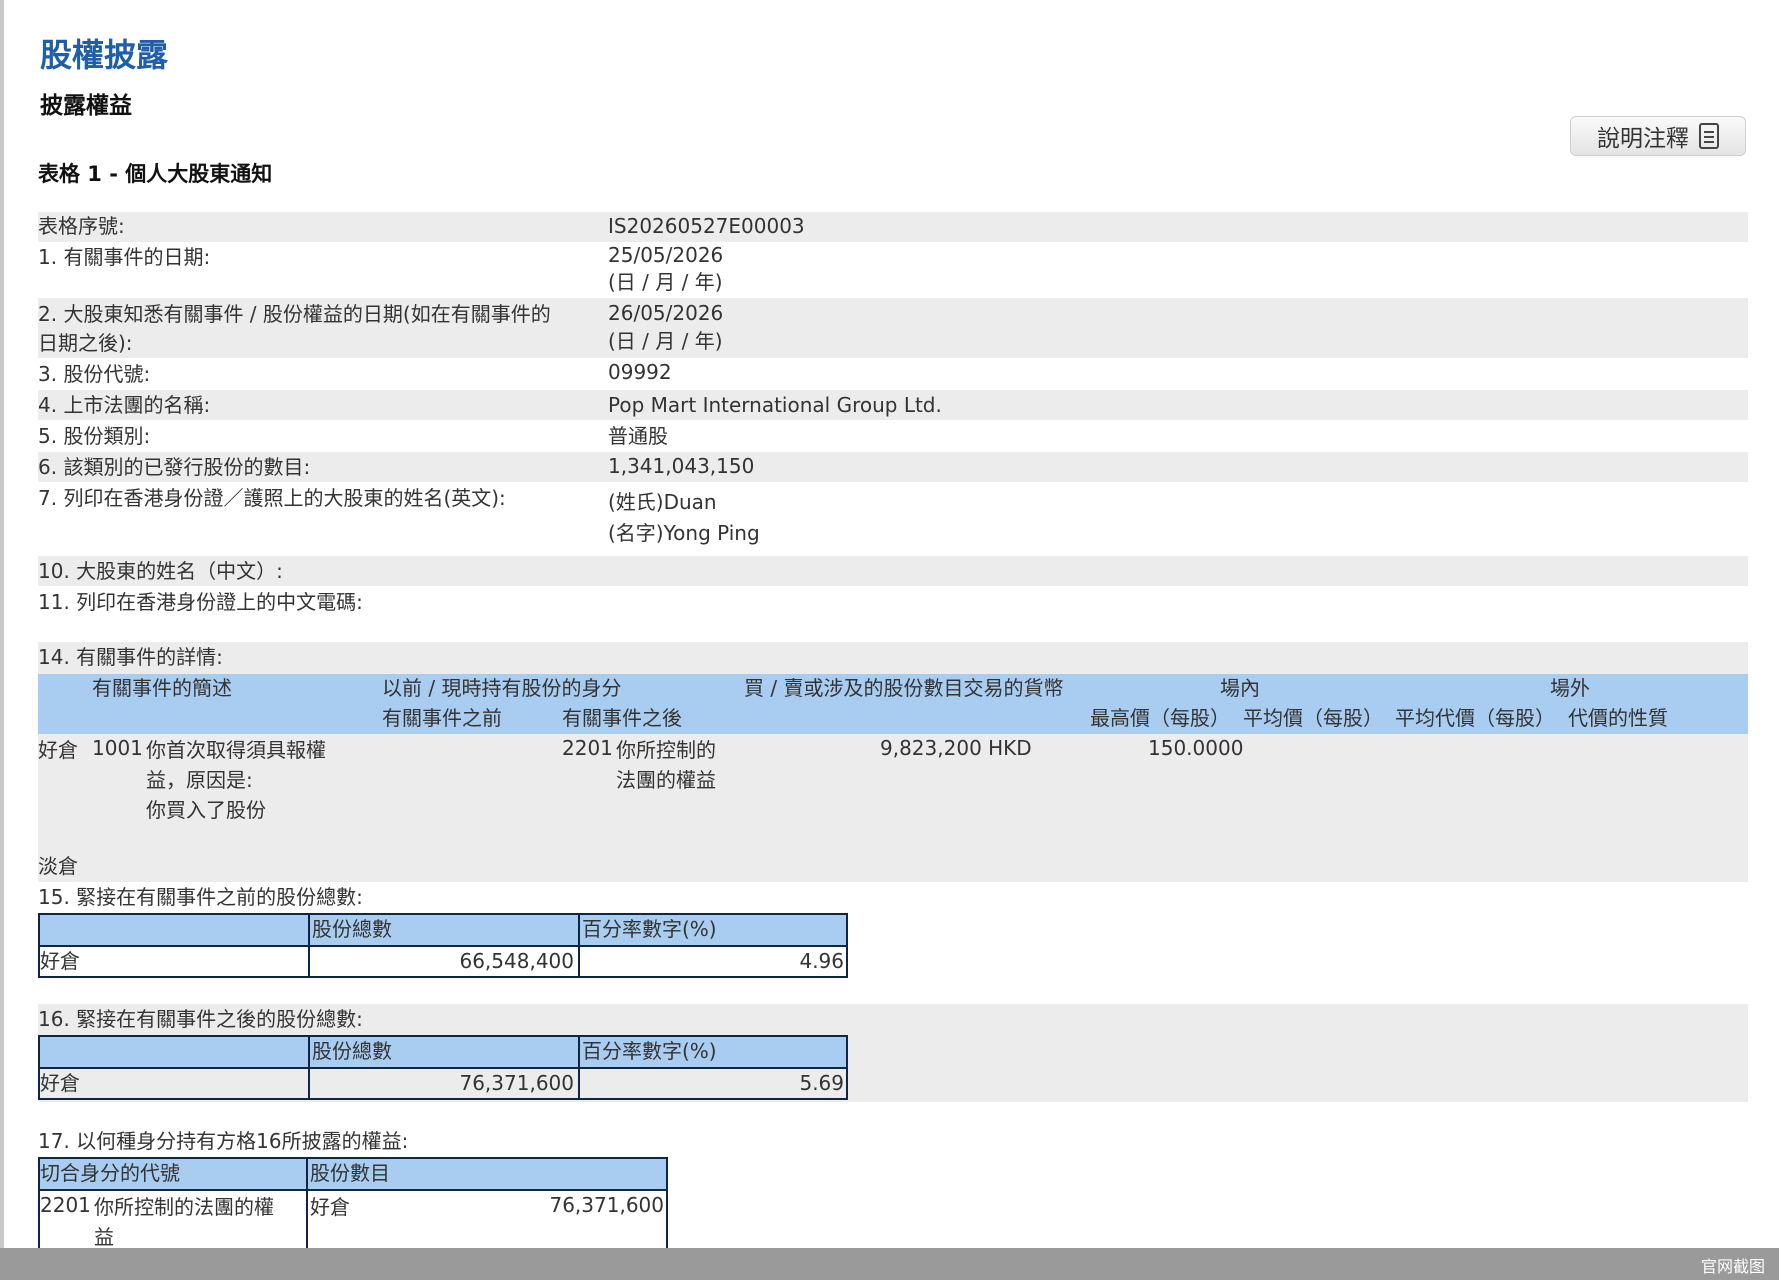 The width and height of the screenshot is (1779, 1280). Describe the element at coordinates (352, 929) in the screenshot. I see `s15-col-total: 股份總數` at that location.